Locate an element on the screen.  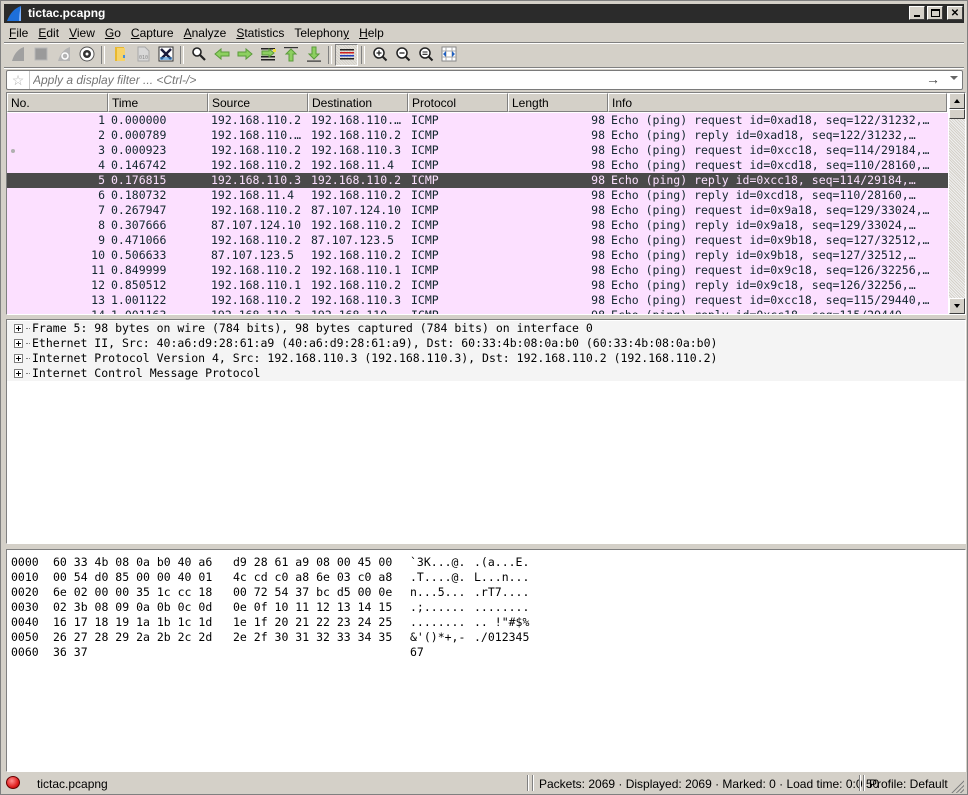
hex-dump-row: 0060 36 37 67 is located at coordinates (486, 652).